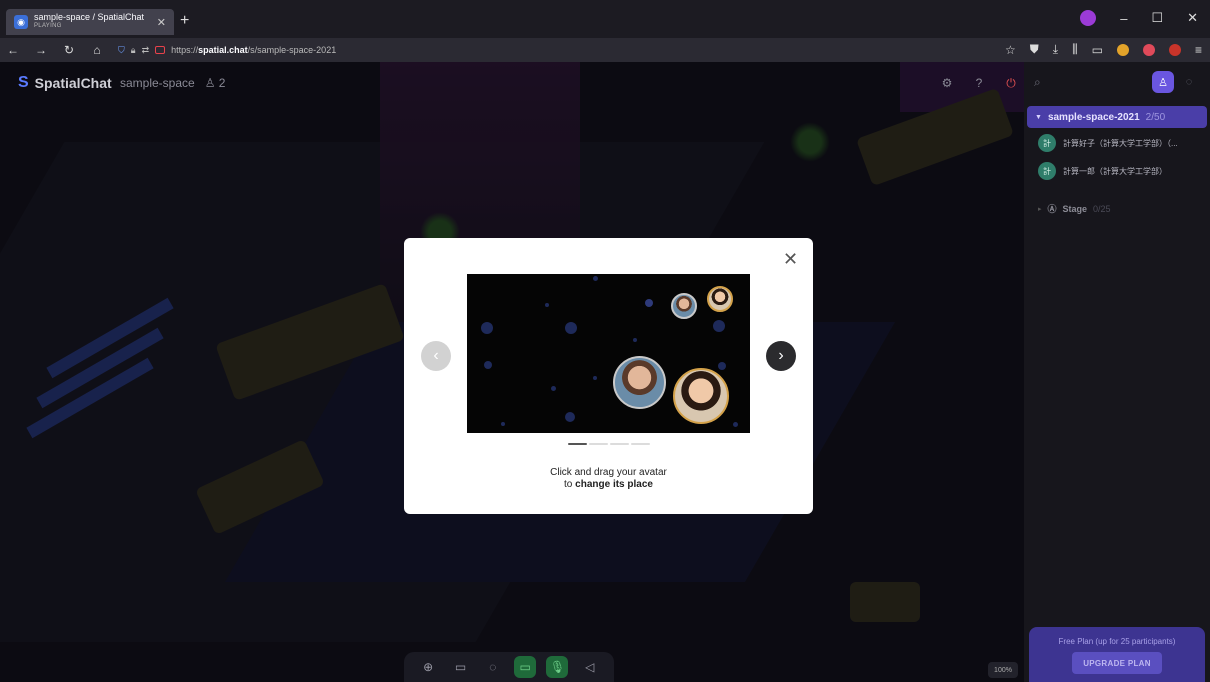 The height and width of the screenshot is (682, 1210). I want to click on megaphone-icon: ◁, so click(590, 667).